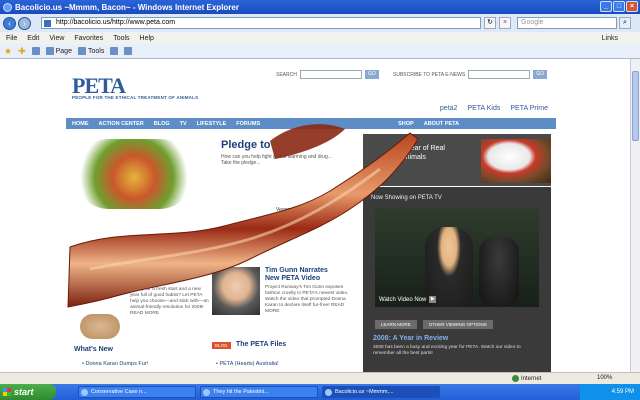 This screenshot has height=400, width=640. I want to click on system-tray: 4:59 PM, so click(610, 392).